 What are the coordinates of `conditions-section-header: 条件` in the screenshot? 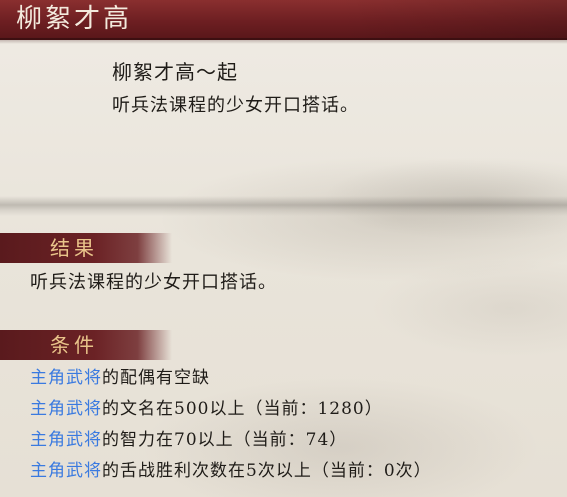 It's located at (86, 345).